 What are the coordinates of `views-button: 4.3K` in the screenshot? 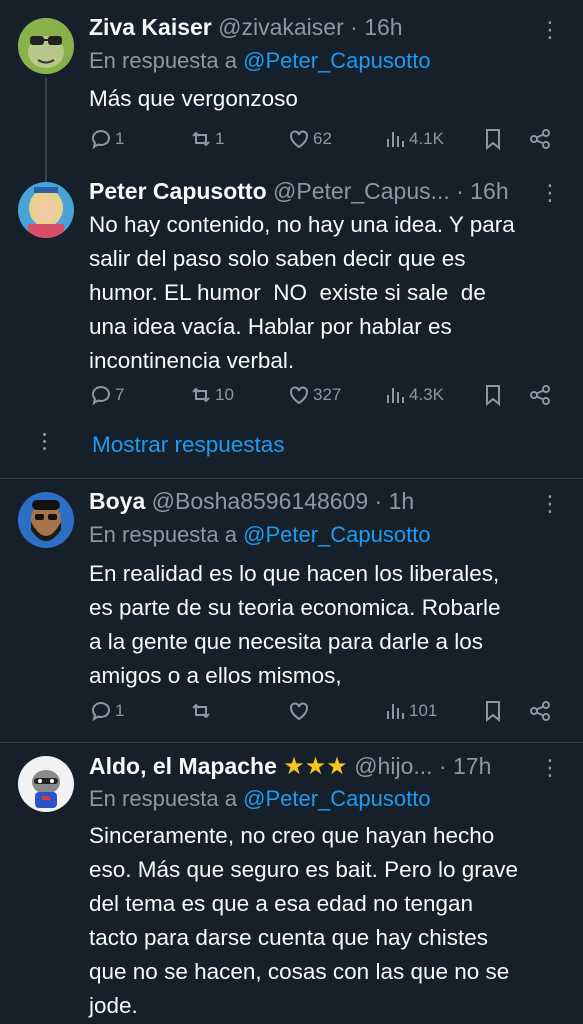 It's located at (413, 395).